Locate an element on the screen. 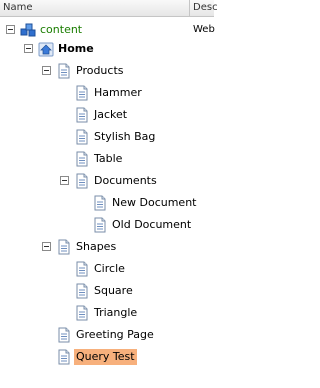 Image resolution: width=320 pixels, height=388 pixels. tree-node-label: Query Test is located at coordinates (105, 357).